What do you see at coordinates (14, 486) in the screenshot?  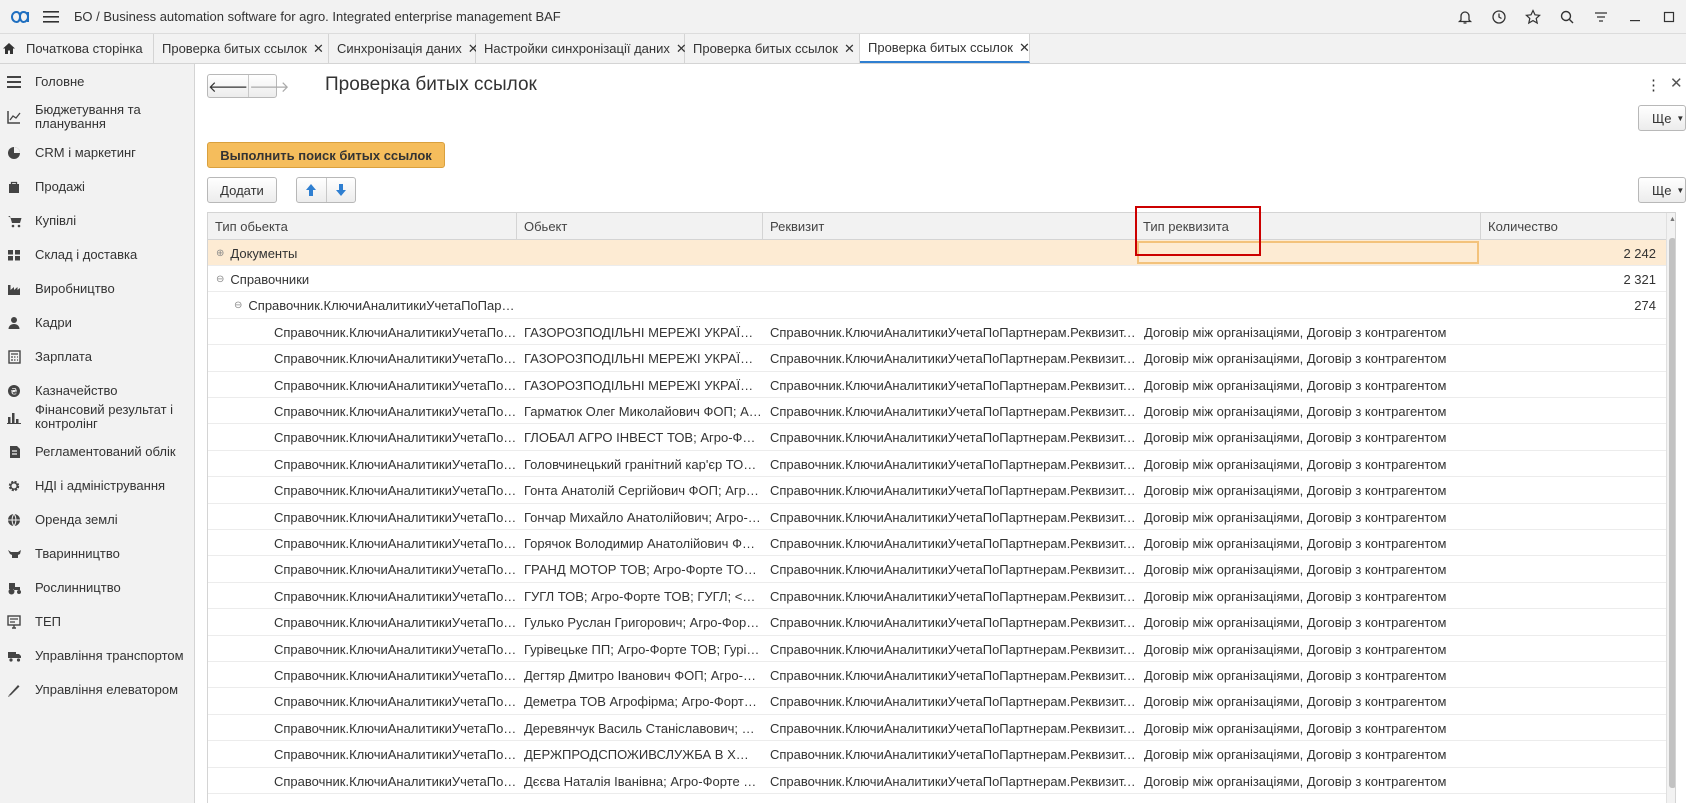 I see `gear-icon` at bounding box center [14, 486].